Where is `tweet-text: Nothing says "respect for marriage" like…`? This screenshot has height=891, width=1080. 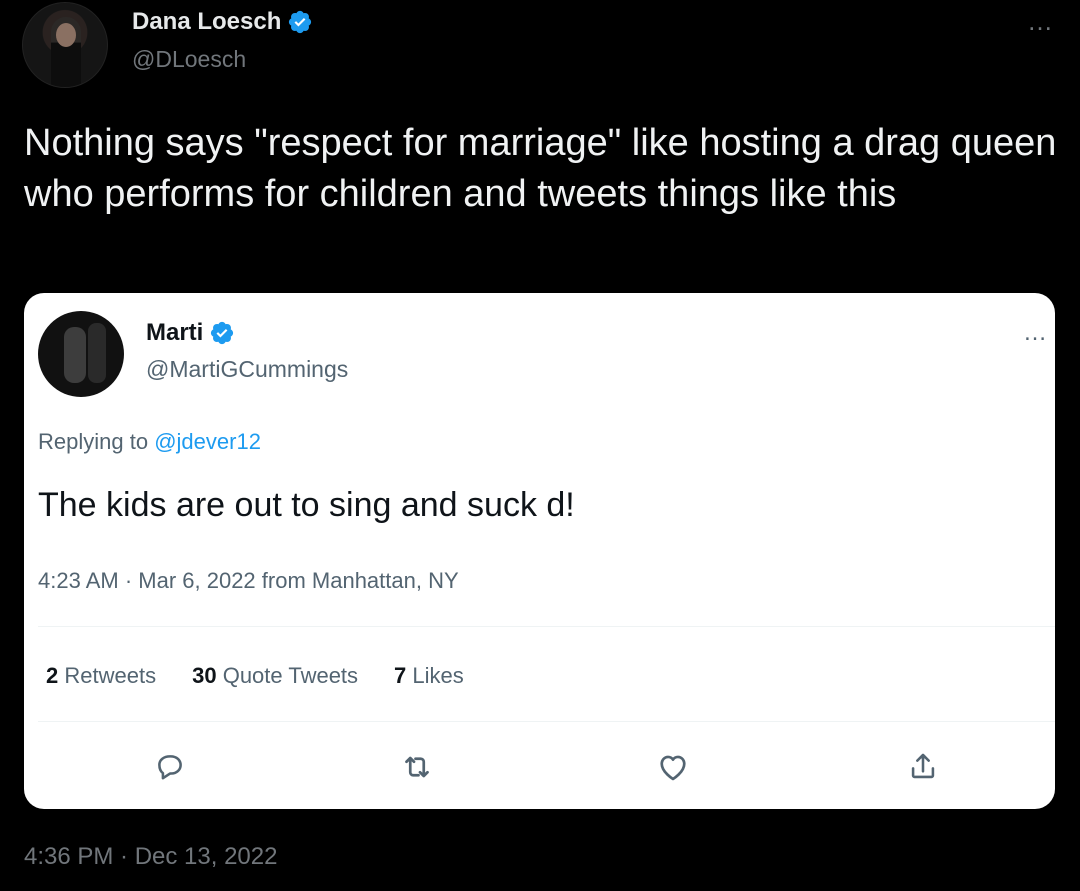
tweet-text: Nothing says "respect for marriage" like… is located at coordinates (540, 168).